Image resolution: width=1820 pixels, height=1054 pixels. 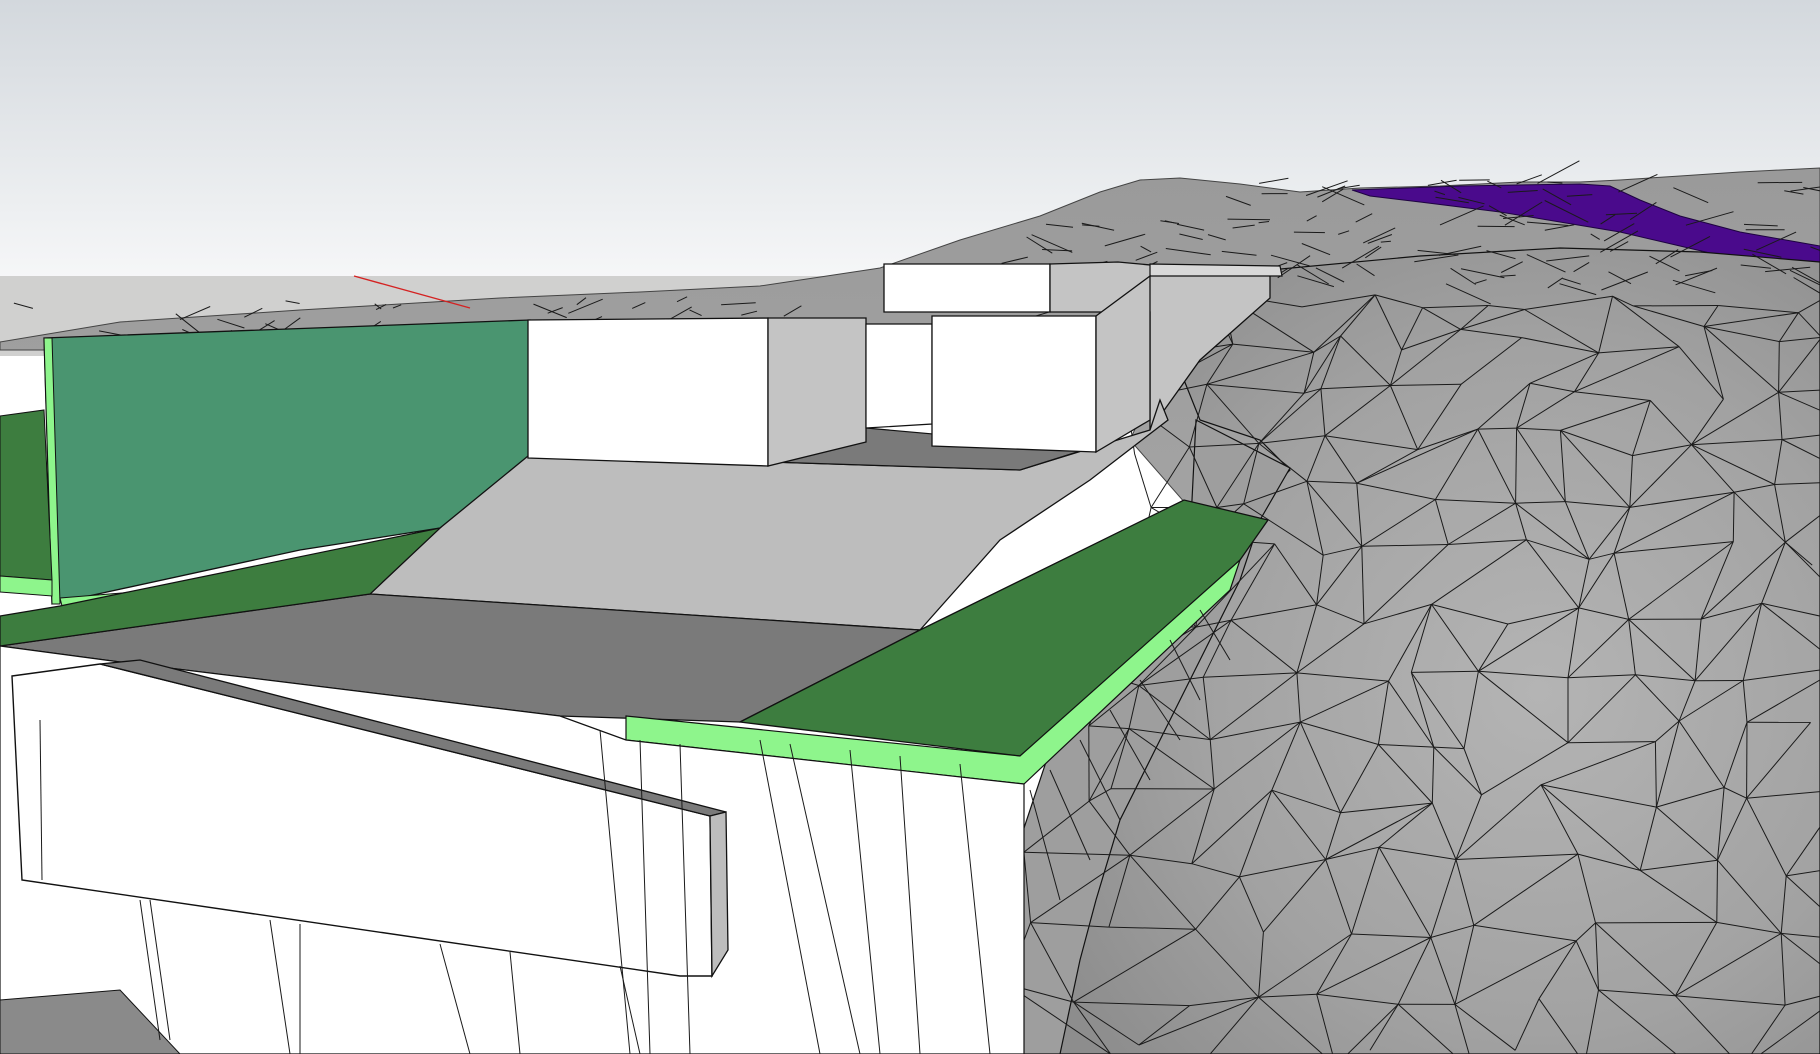 I want to click on white-box-left-side, so click(x=817, y=392).